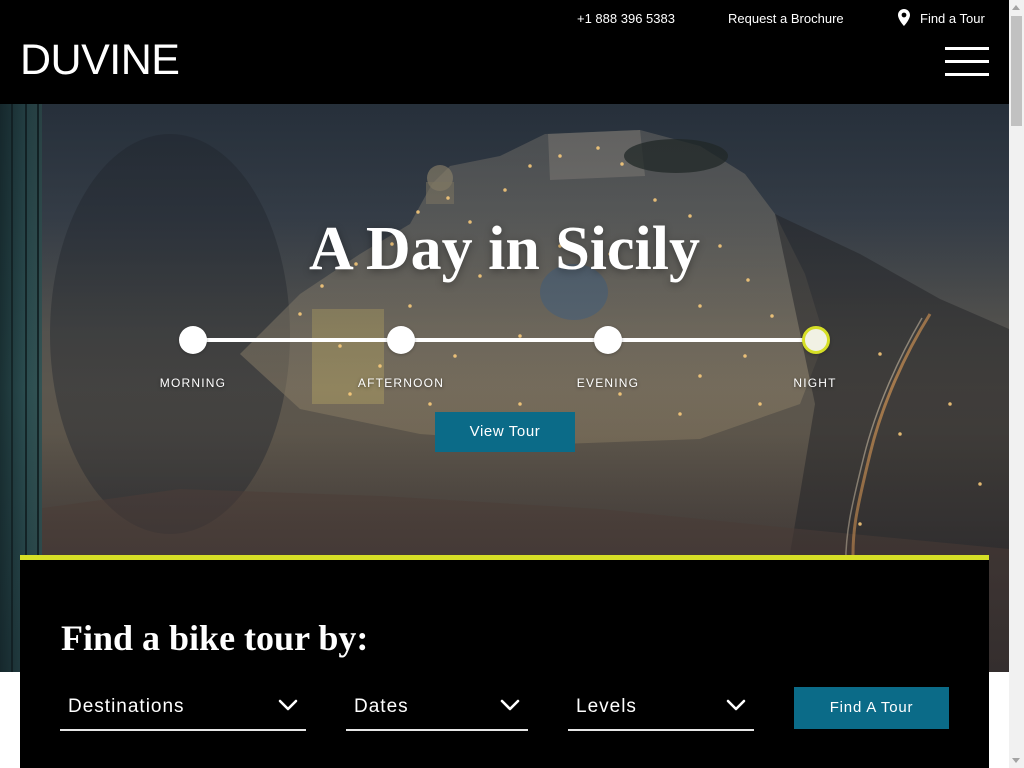  Describe the element at coordinates (401, 340) in the screenshot. I see `timeline-stop-afternoon` at that location.